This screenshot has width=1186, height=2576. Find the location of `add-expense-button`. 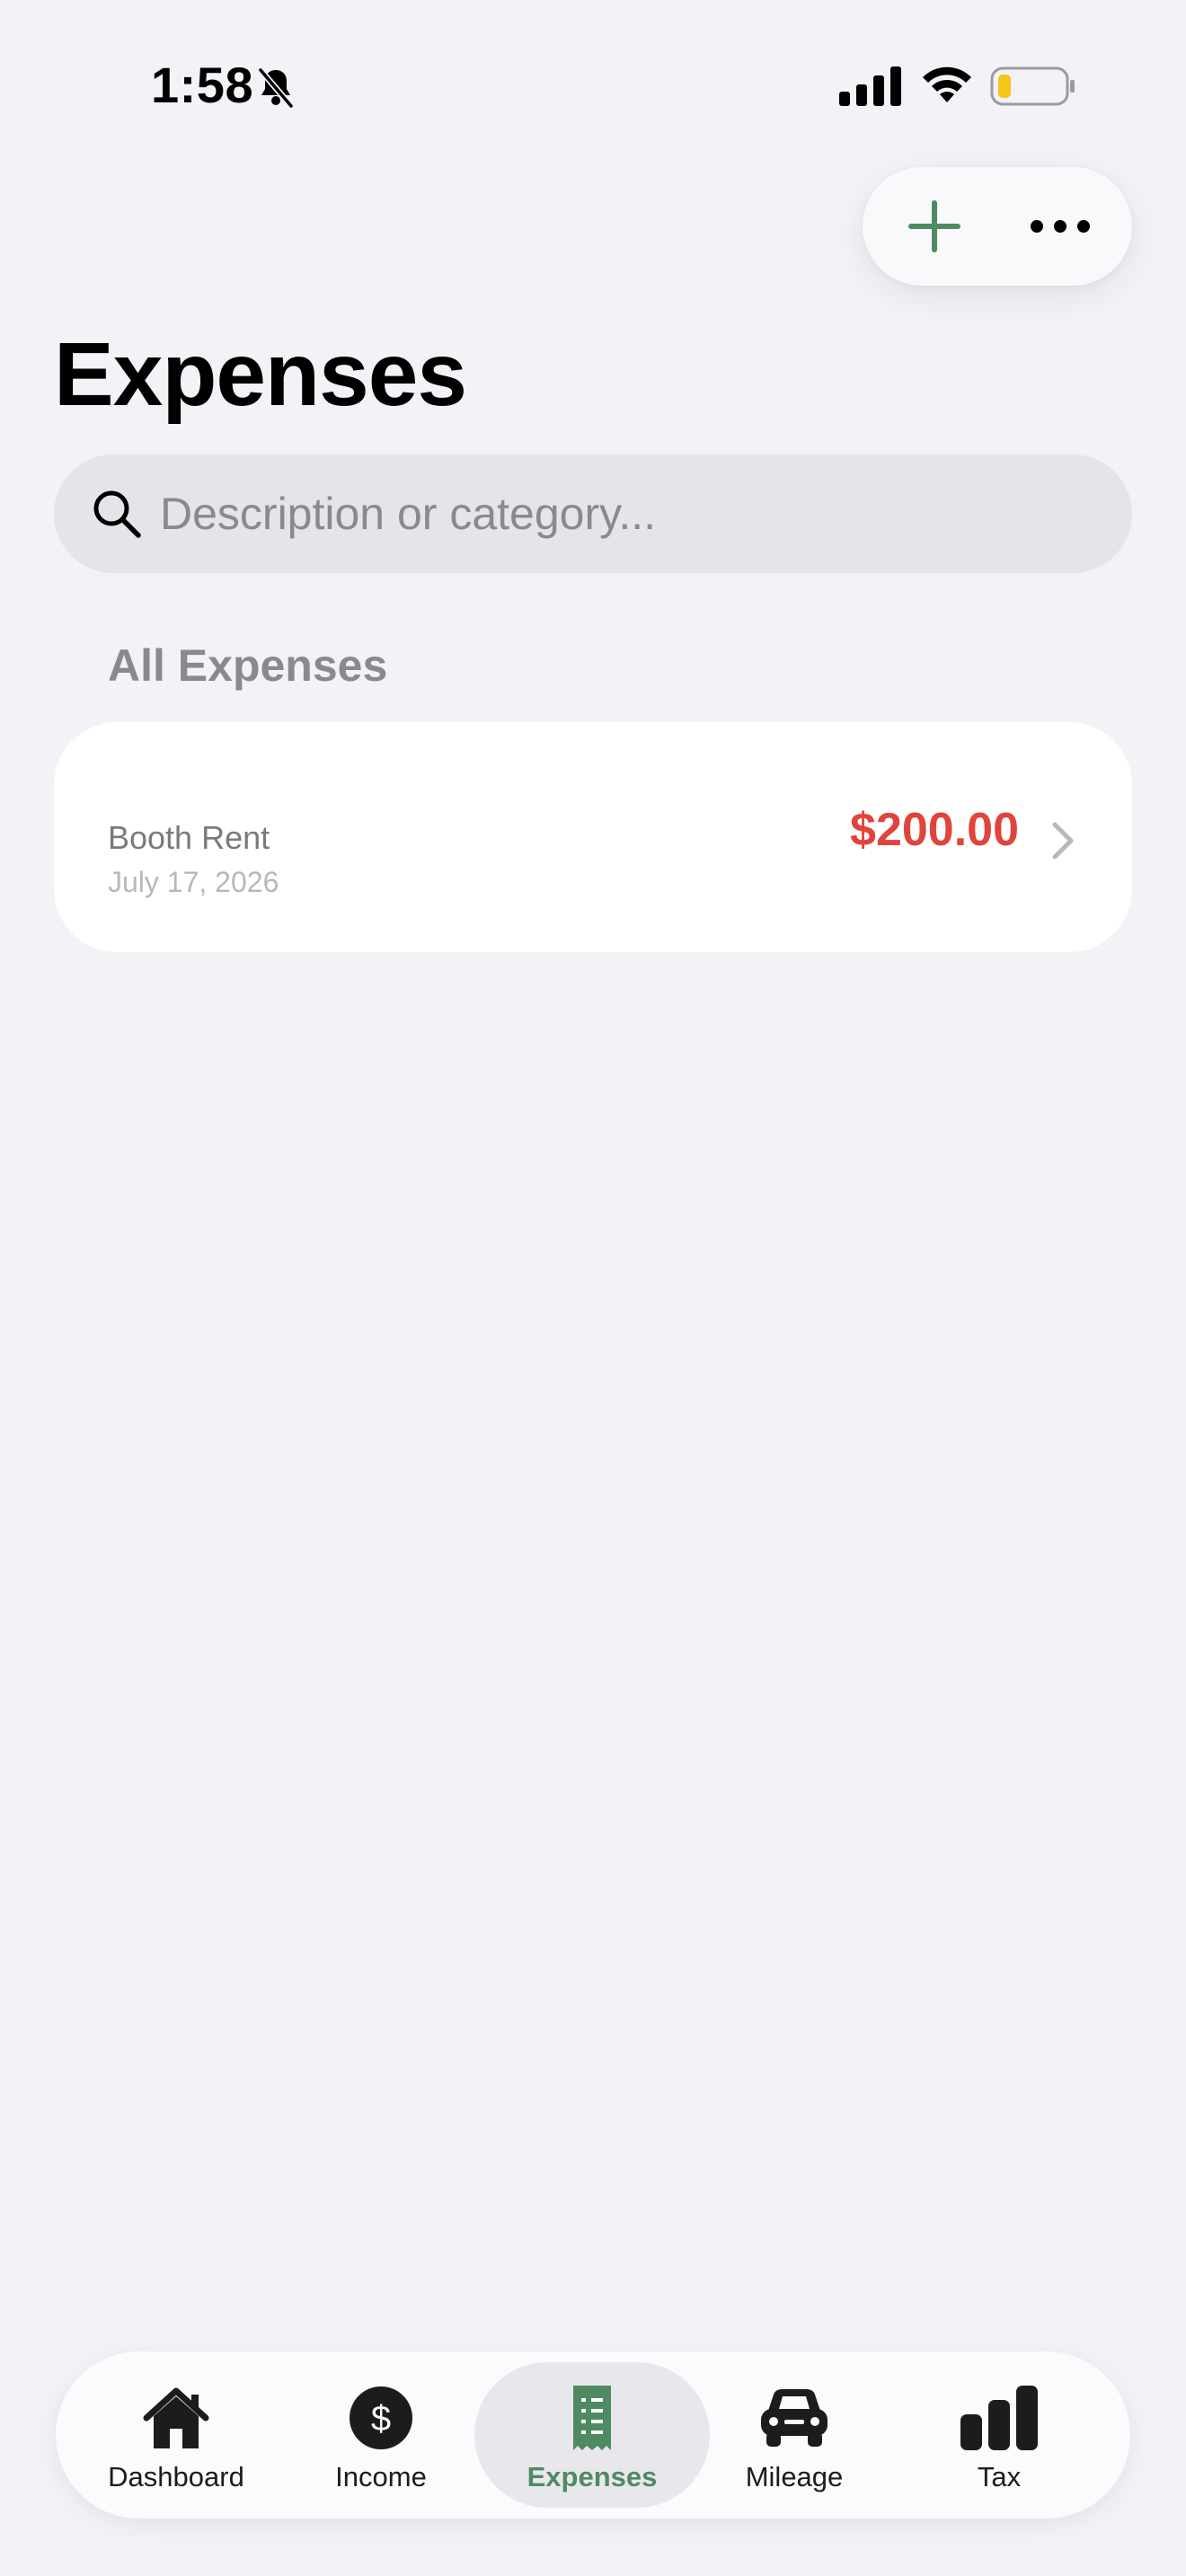

add-expense-button is located at coordinates (934, 226).